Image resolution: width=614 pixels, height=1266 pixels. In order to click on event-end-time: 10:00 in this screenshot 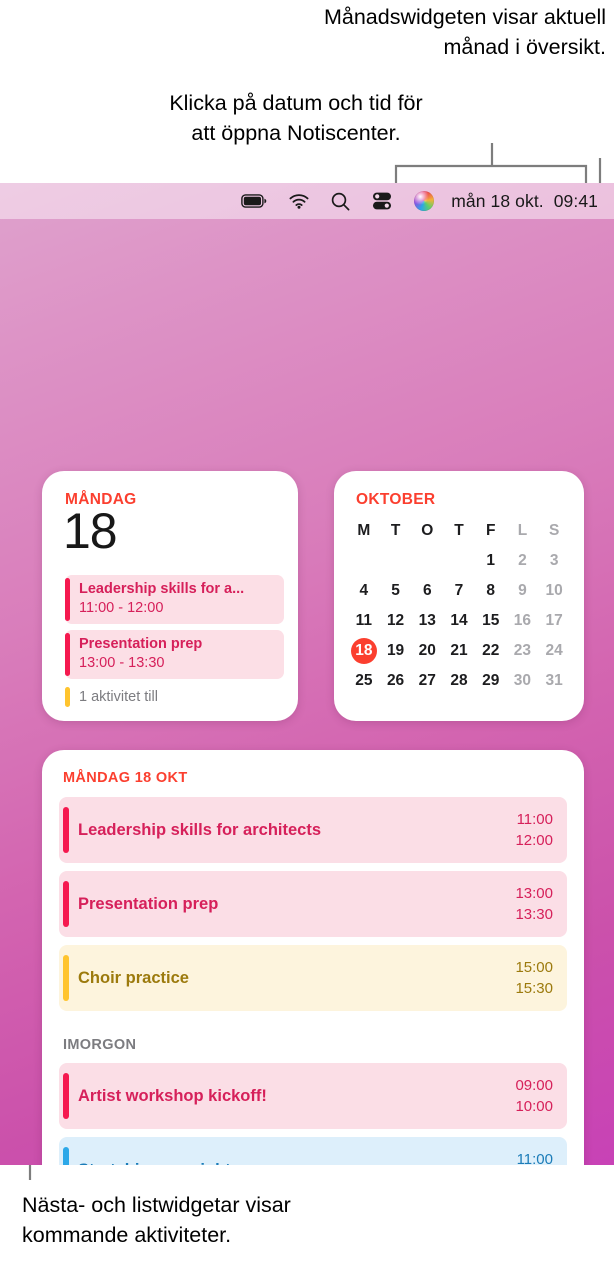, I will do `click(534, 1106)`.